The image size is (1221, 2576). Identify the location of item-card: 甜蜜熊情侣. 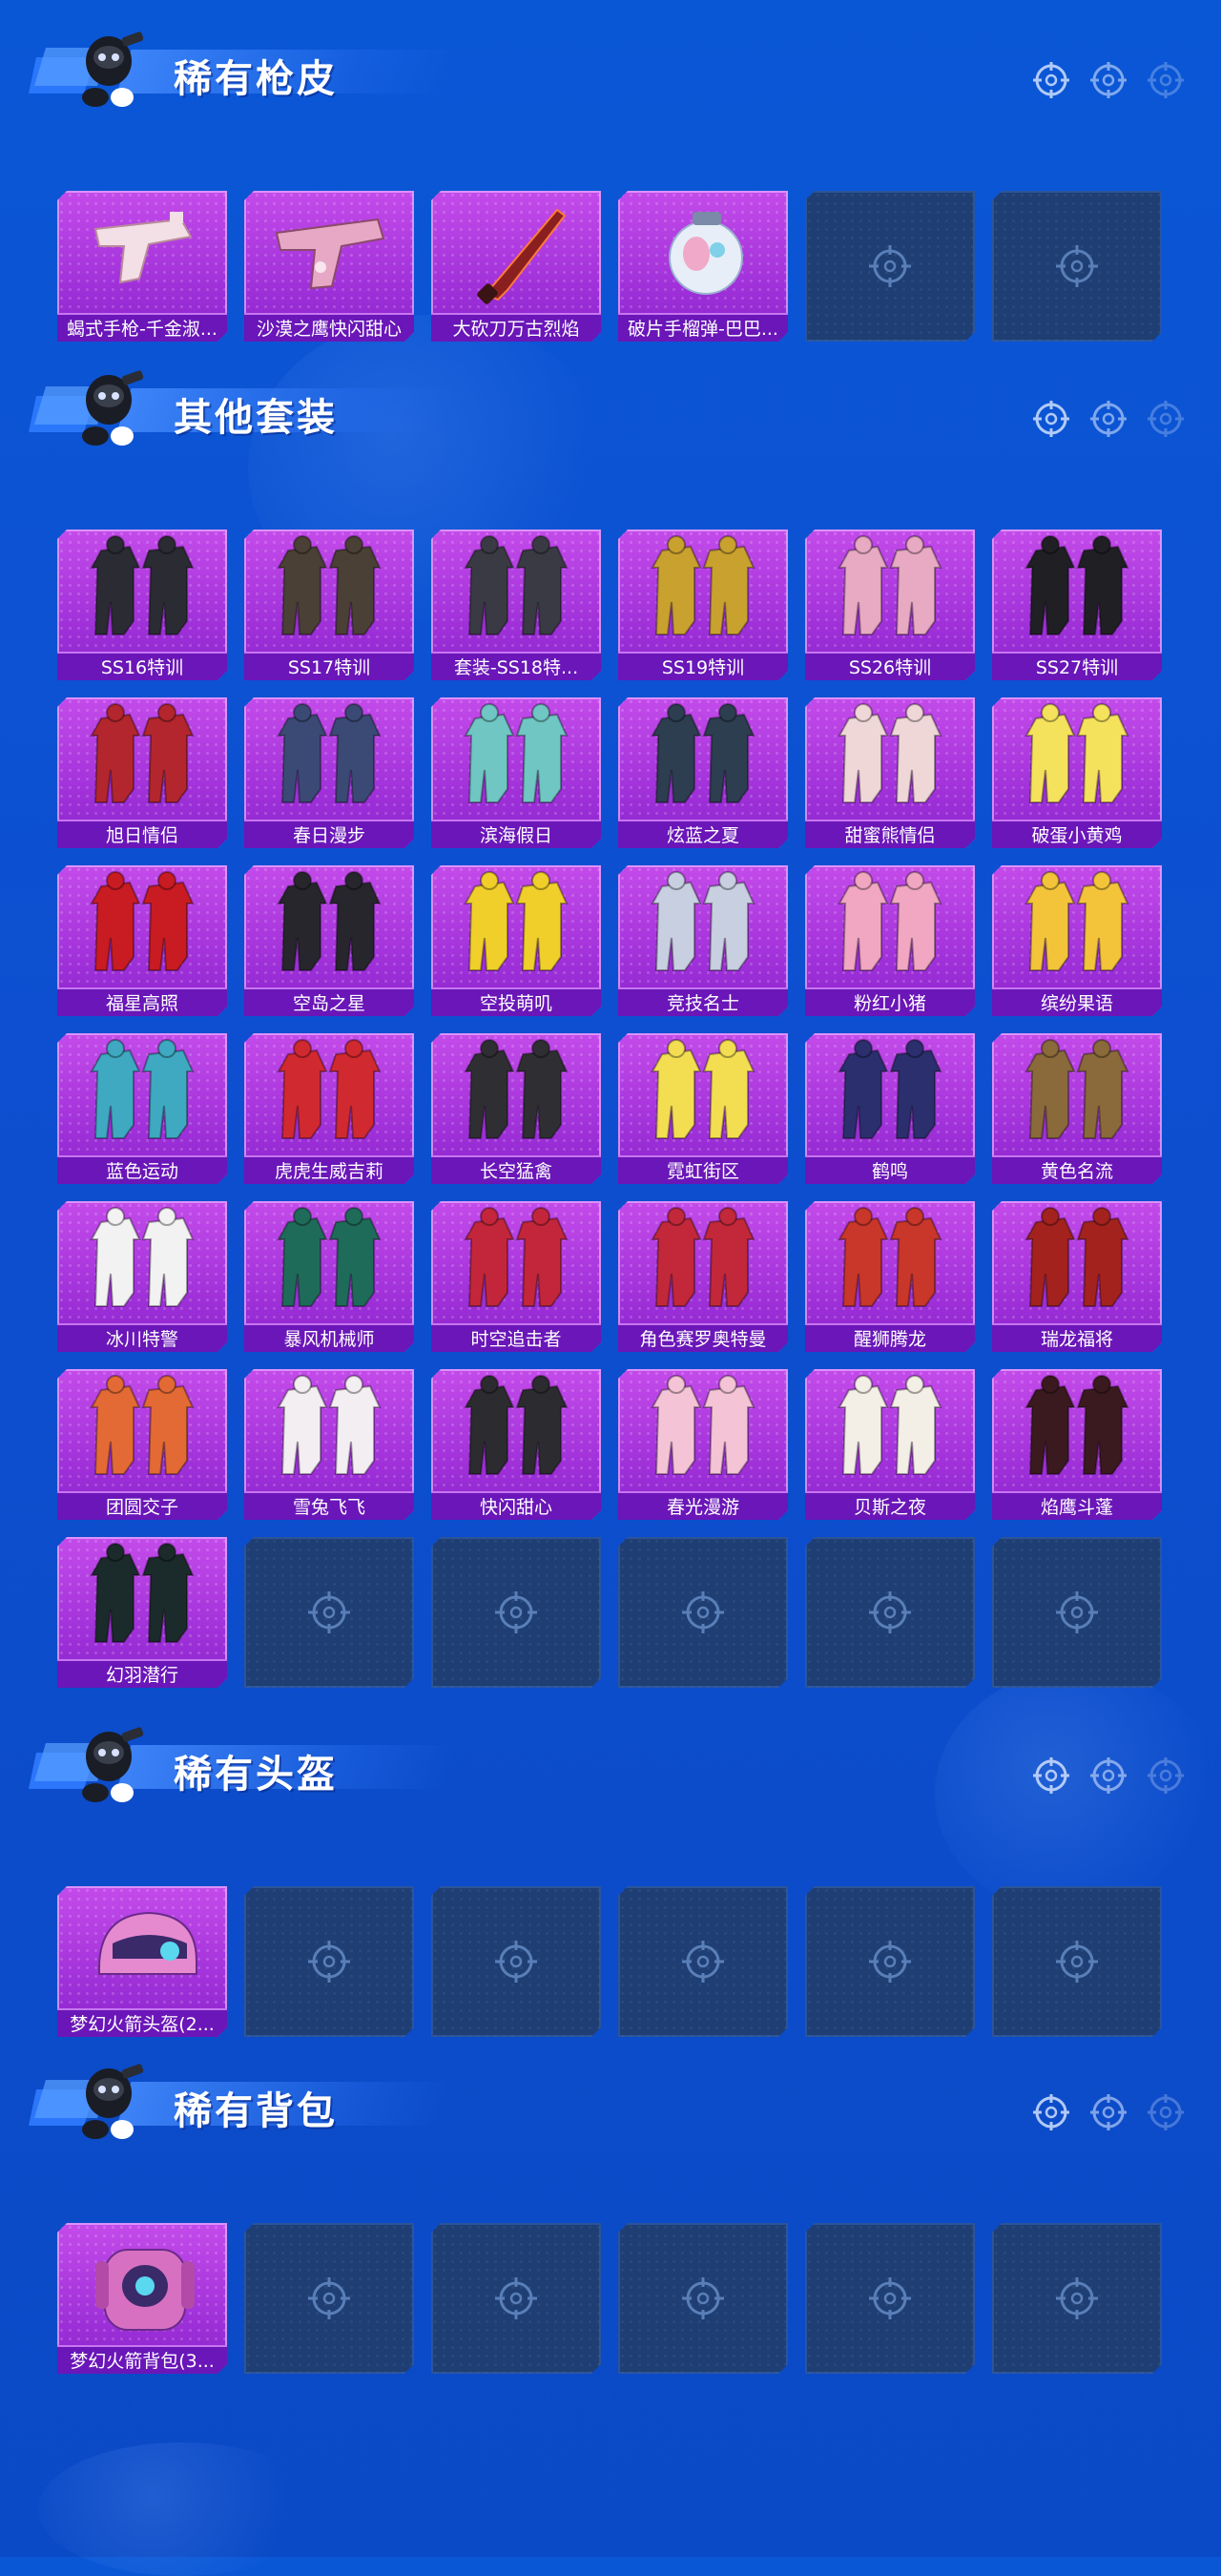
(890, 772).